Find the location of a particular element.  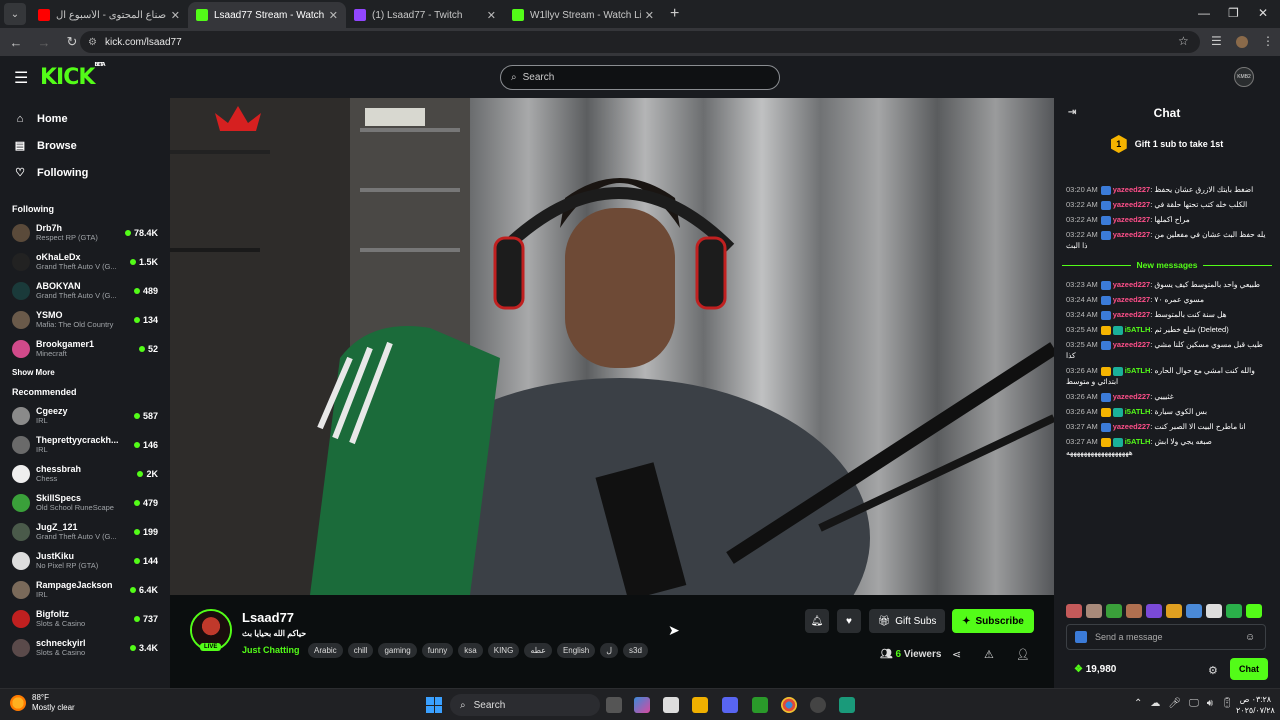

file-explorer-icon is located at coordinates (700, 705).